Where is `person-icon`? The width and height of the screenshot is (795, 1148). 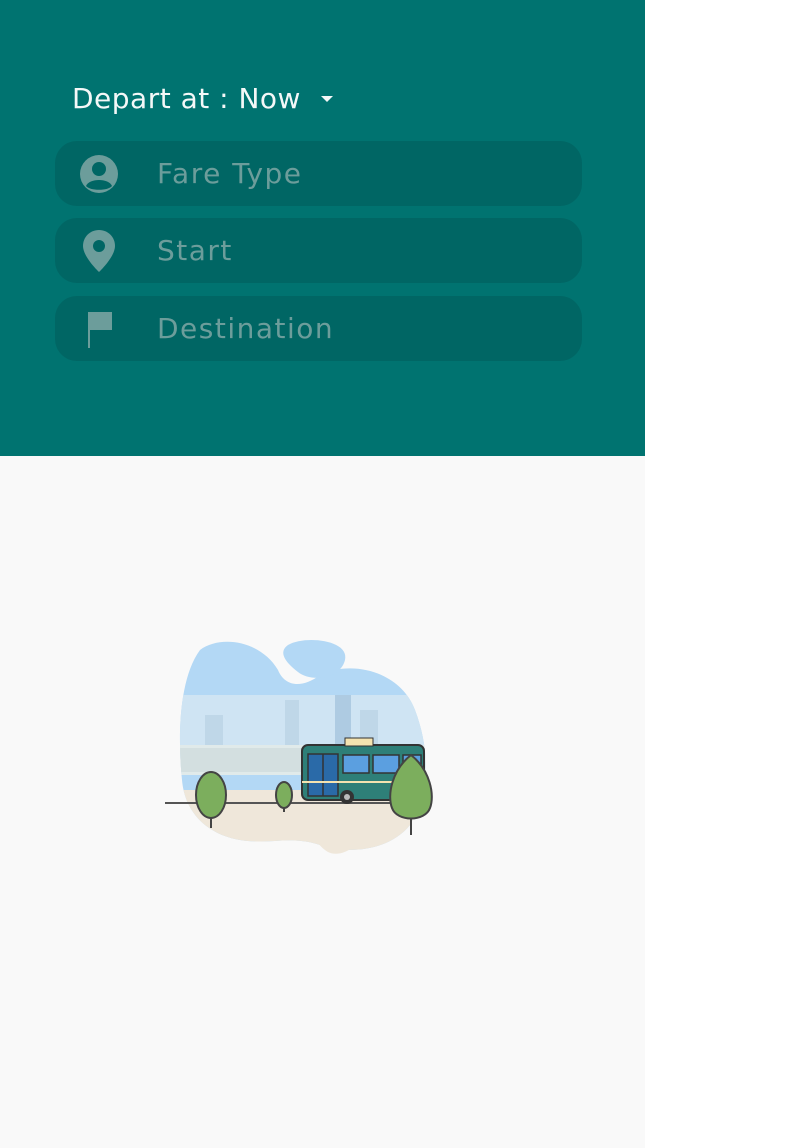
person-icon is located at coordinates (99, 174).